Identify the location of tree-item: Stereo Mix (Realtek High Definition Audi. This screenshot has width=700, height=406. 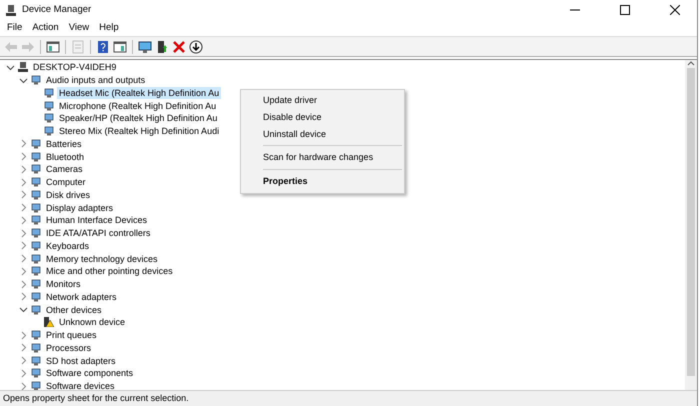
(139, 131).